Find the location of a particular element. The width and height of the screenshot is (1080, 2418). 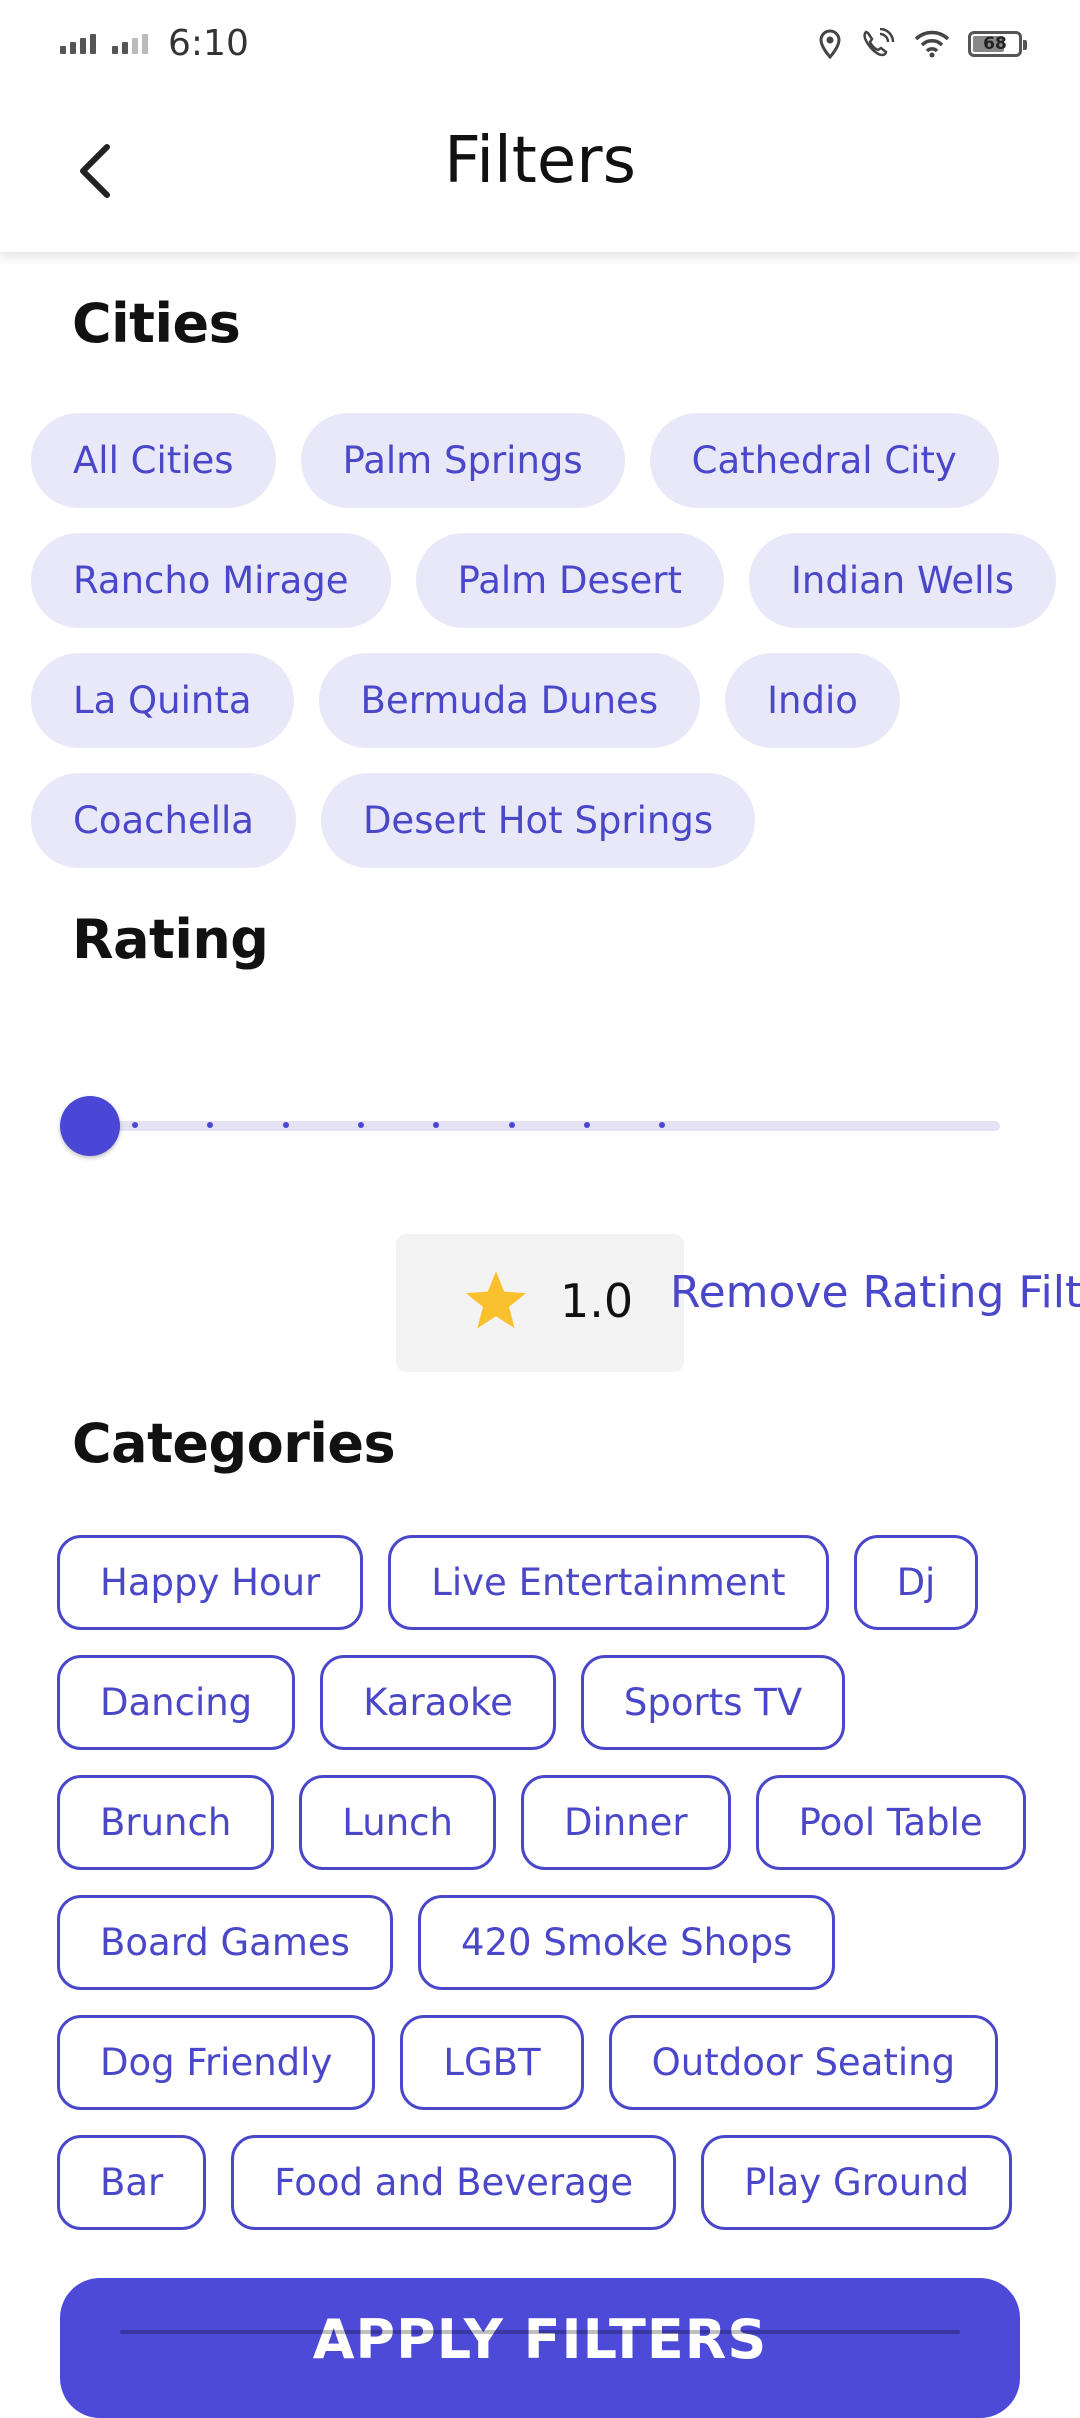

city-chip: Cathedral City is located at coordinates (824, 460).